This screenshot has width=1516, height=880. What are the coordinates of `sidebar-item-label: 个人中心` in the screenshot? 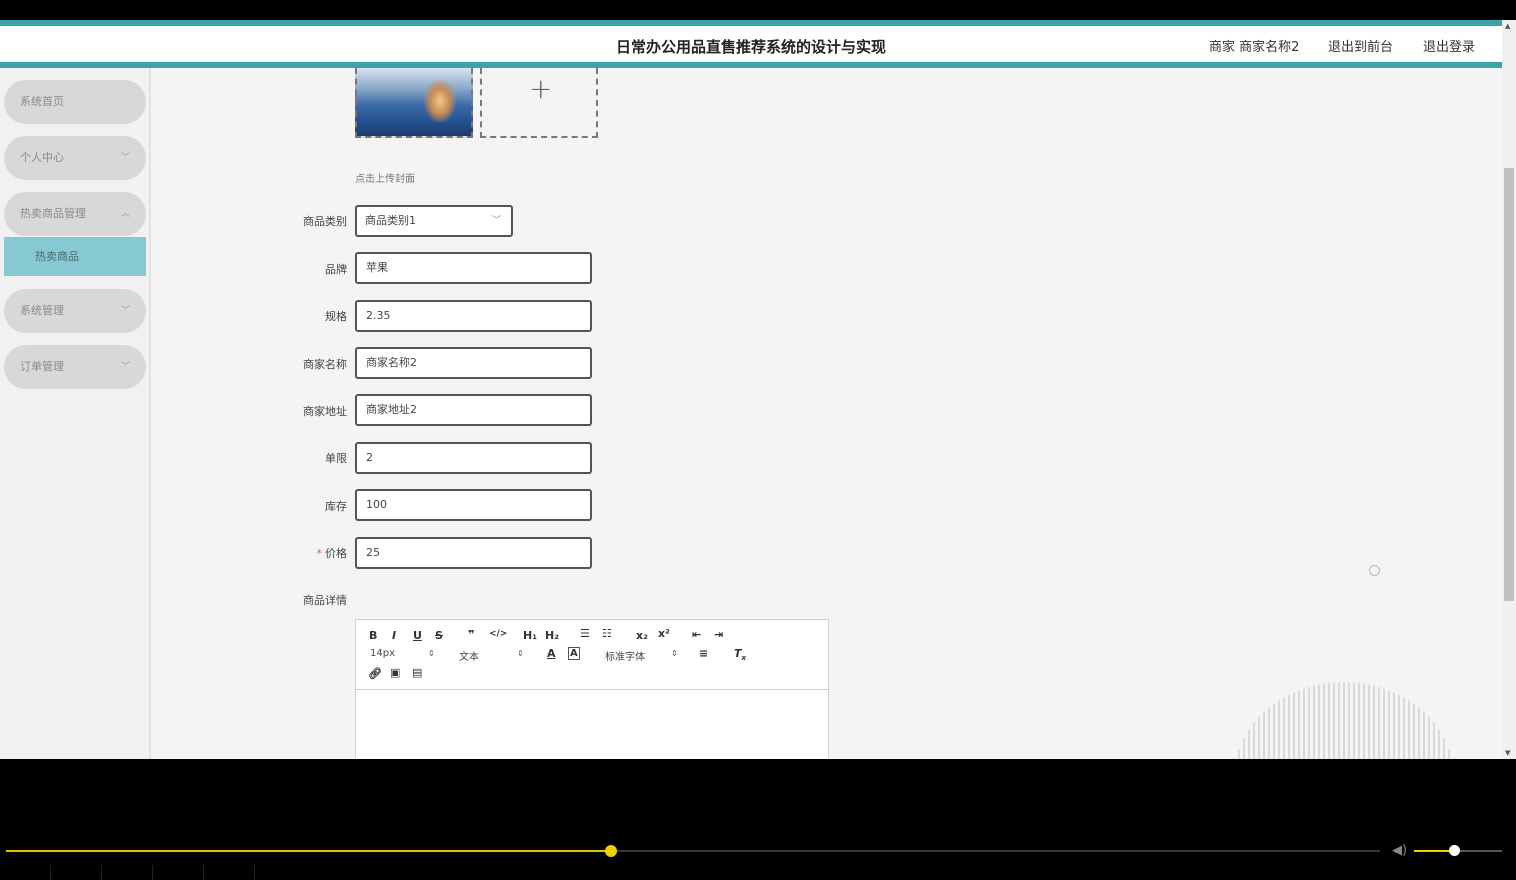 It's located at (42, 157).